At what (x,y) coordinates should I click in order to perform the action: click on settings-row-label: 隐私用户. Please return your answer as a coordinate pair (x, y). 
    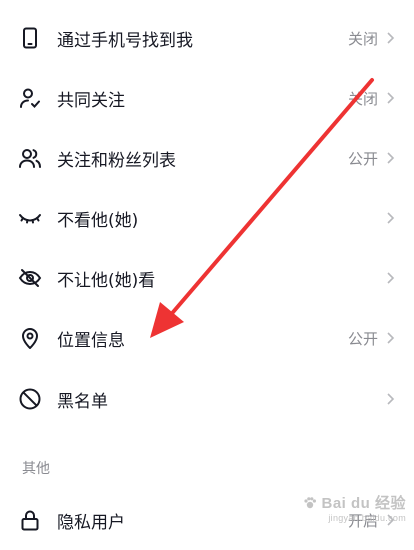
    Looking at the image, I should click on (91, 522).